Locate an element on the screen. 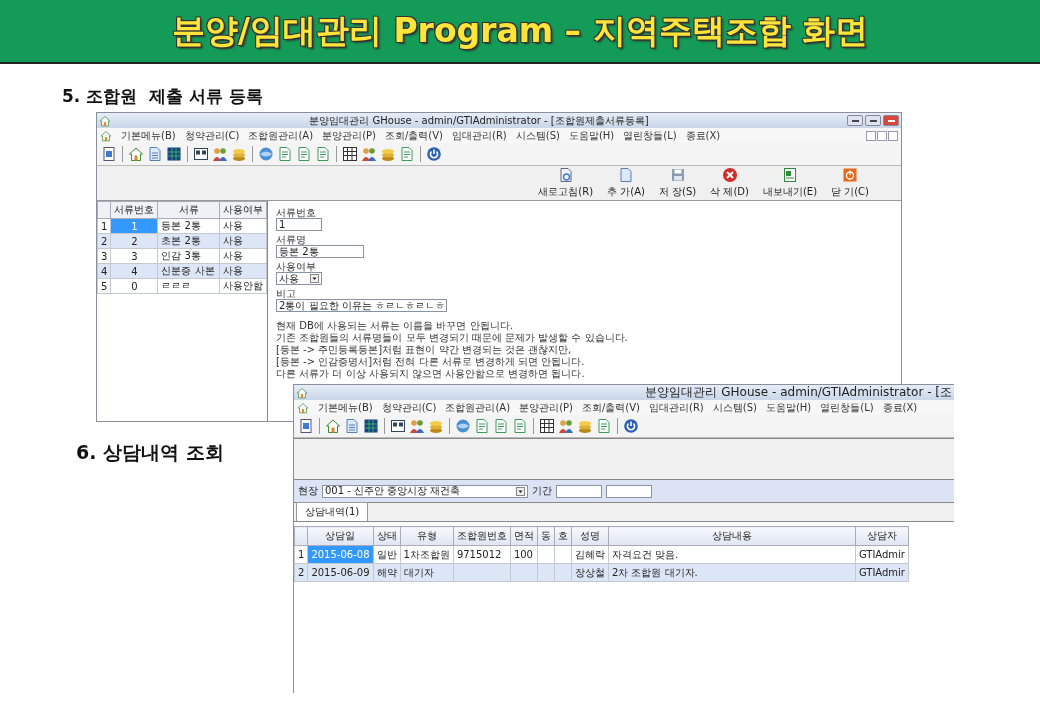 Image resolution: width=1040 pixels, height=720 pixels. delete-button: 삭 제(D) is located at coordinates (729, 183).